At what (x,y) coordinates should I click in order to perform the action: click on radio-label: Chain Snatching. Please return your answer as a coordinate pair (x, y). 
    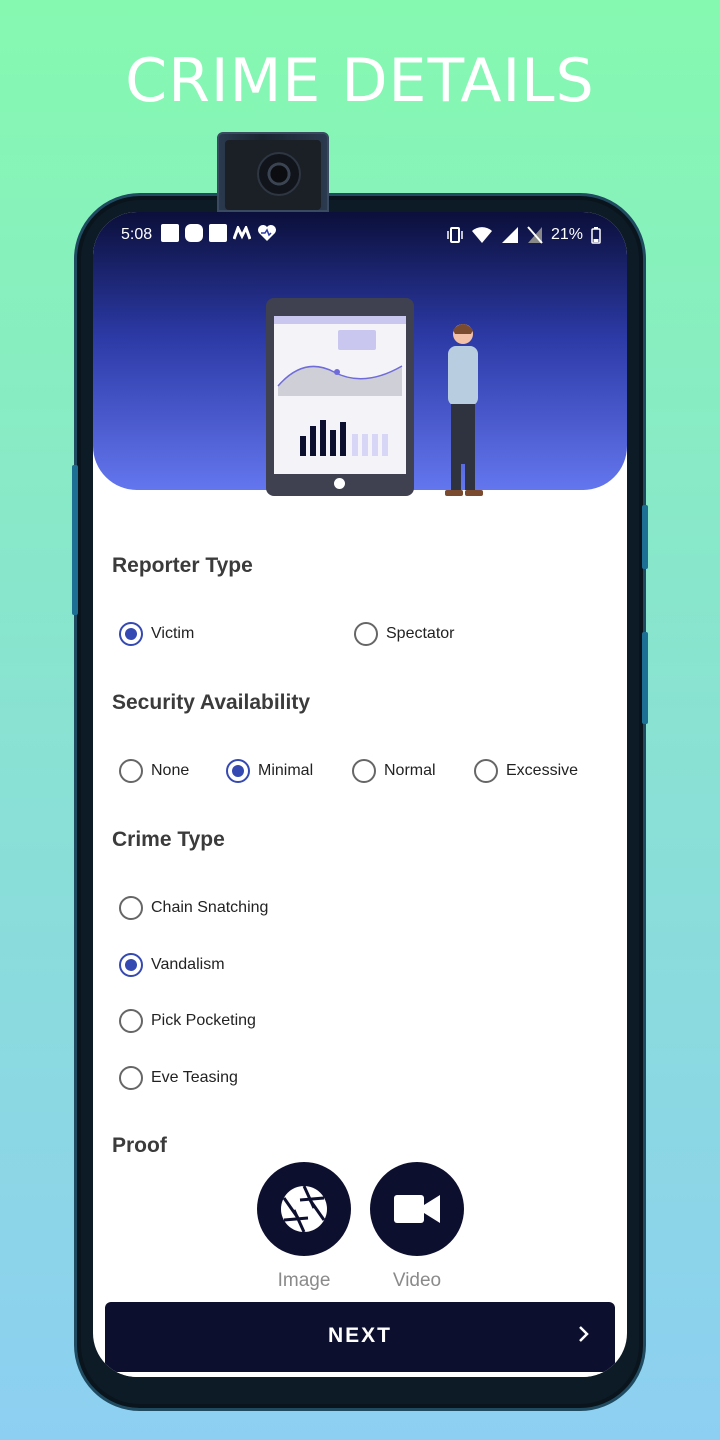
    Looking at the image, I should click on (210, 907).